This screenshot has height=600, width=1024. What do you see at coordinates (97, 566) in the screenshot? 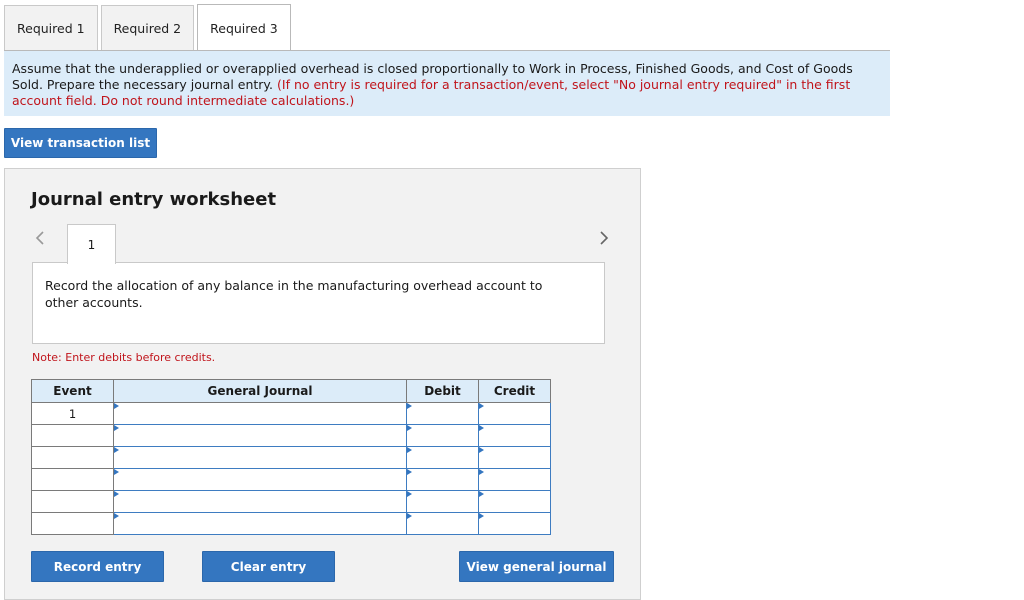
I see `record-entry-button: Record entry` at bounding box center [97, 566].